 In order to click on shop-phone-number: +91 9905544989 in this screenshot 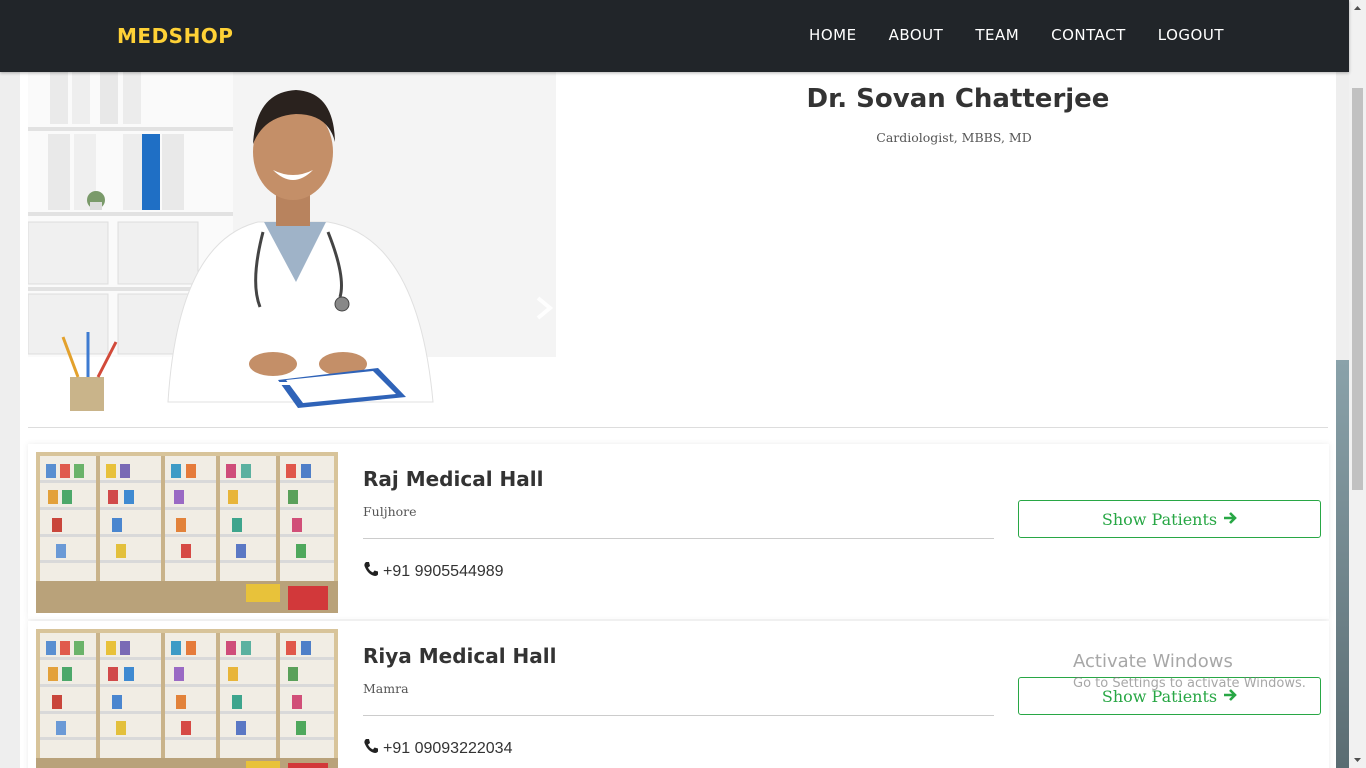, I will do `click(443, 571)`.